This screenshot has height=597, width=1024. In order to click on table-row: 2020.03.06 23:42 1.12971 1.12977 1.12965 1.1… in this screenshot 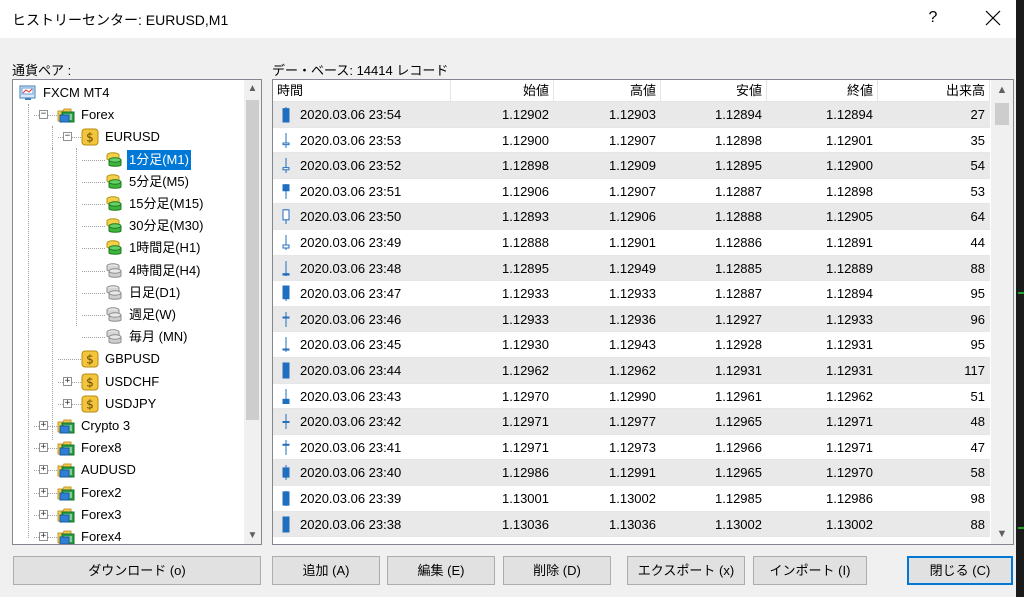, I will do `click(631, 422)`.